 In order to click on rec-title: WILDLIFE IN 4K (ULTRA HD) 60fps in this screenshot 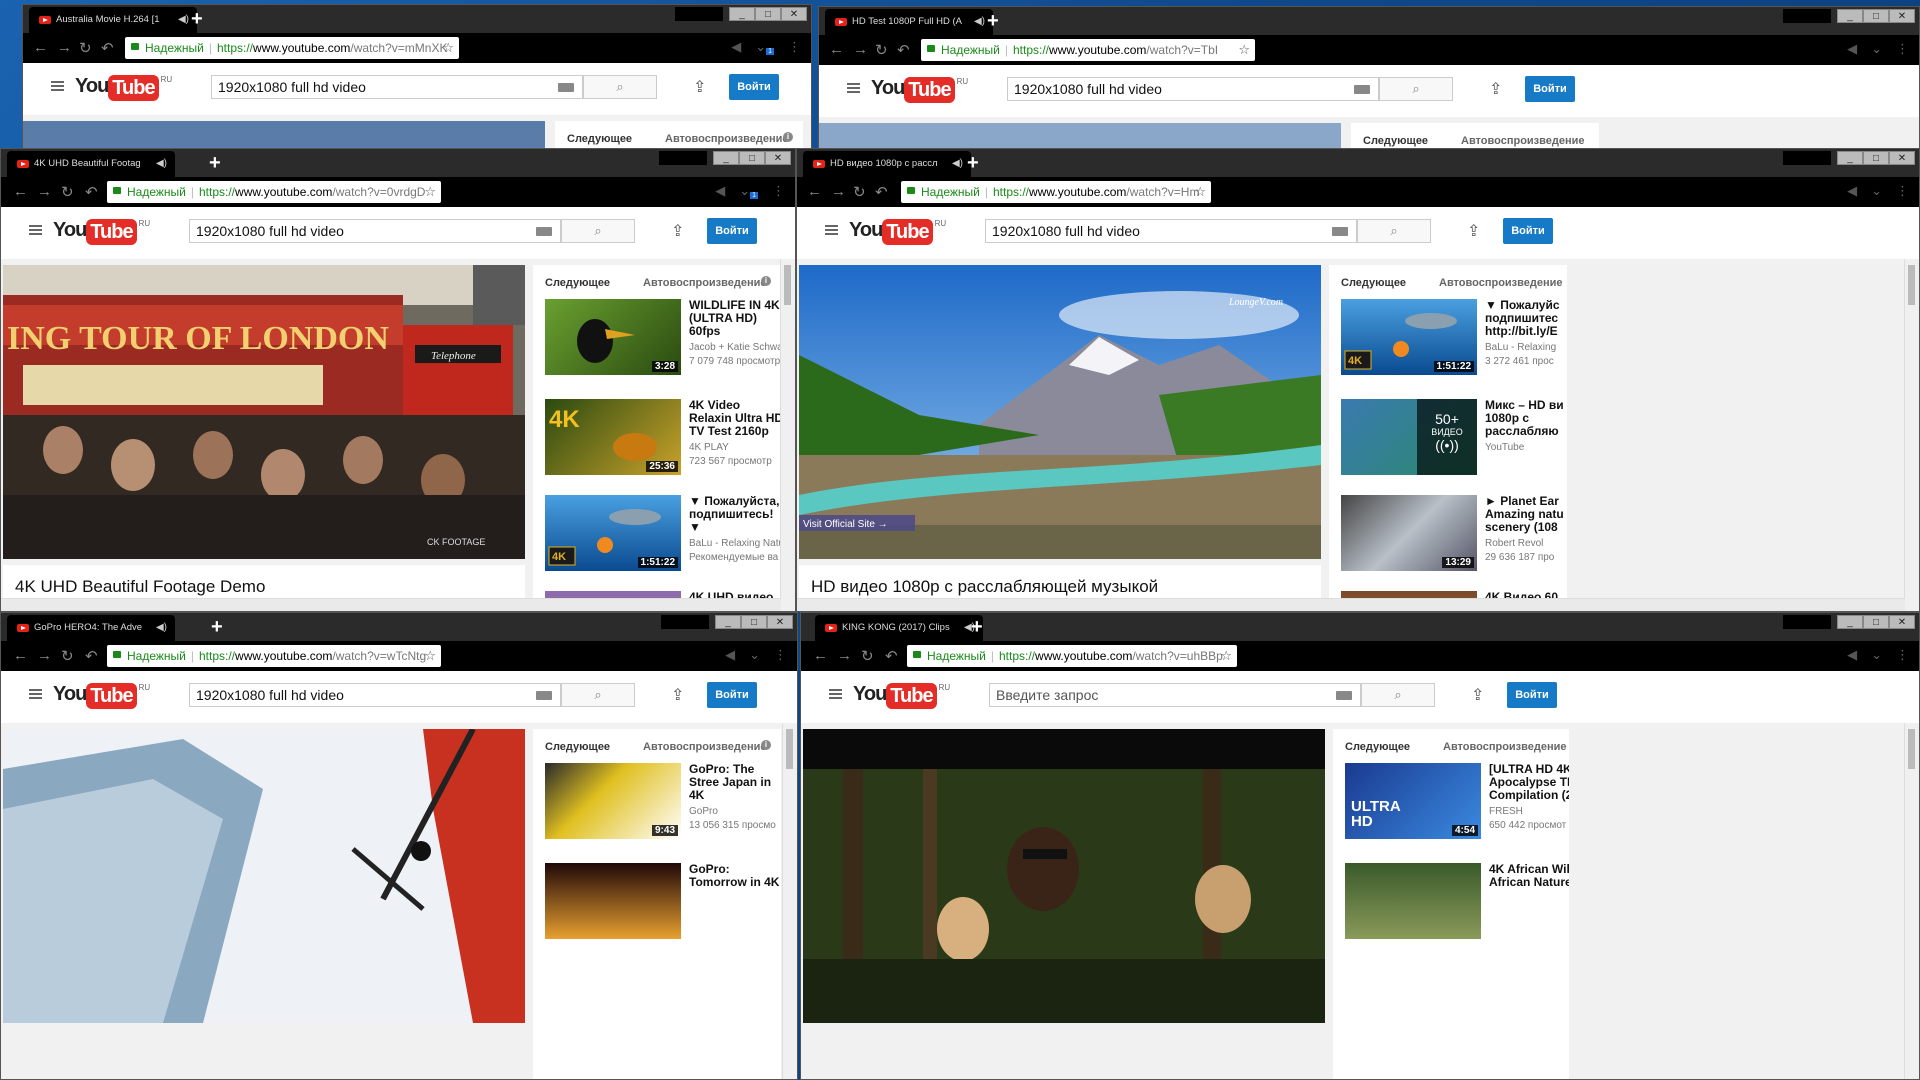, I will do `click(735, 318)`.